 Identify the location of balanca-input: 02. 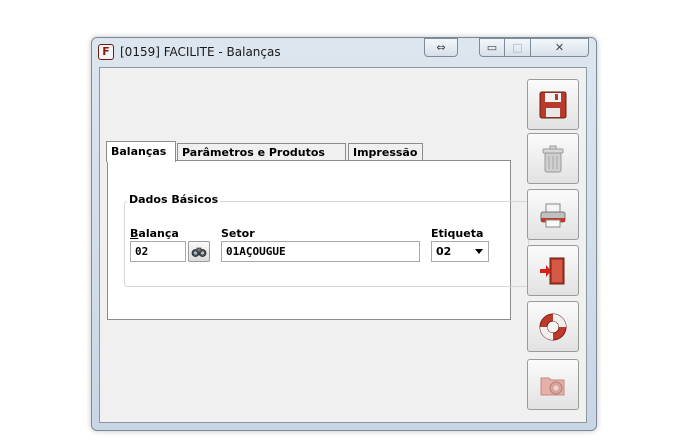
(158, 251).